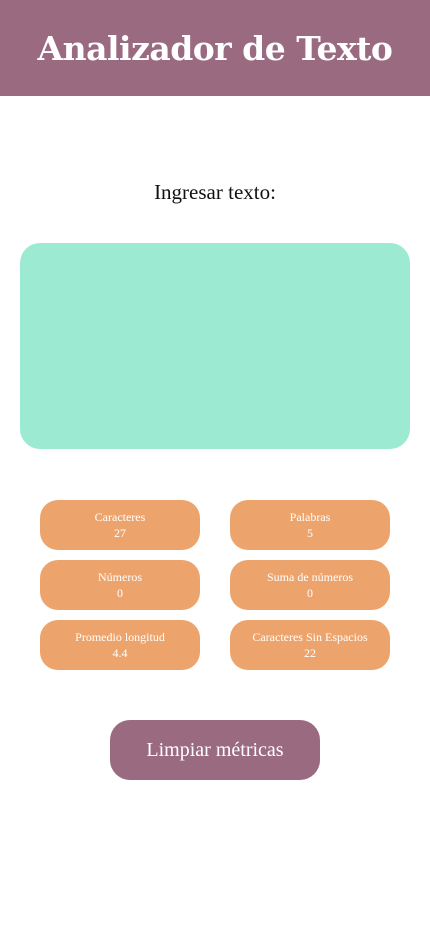  Describe the element at coordinates (310, 645) in the screenshot. I see `metric-caracteres-sin-espacios: Caracteres Sin Espacios 22` at that location.